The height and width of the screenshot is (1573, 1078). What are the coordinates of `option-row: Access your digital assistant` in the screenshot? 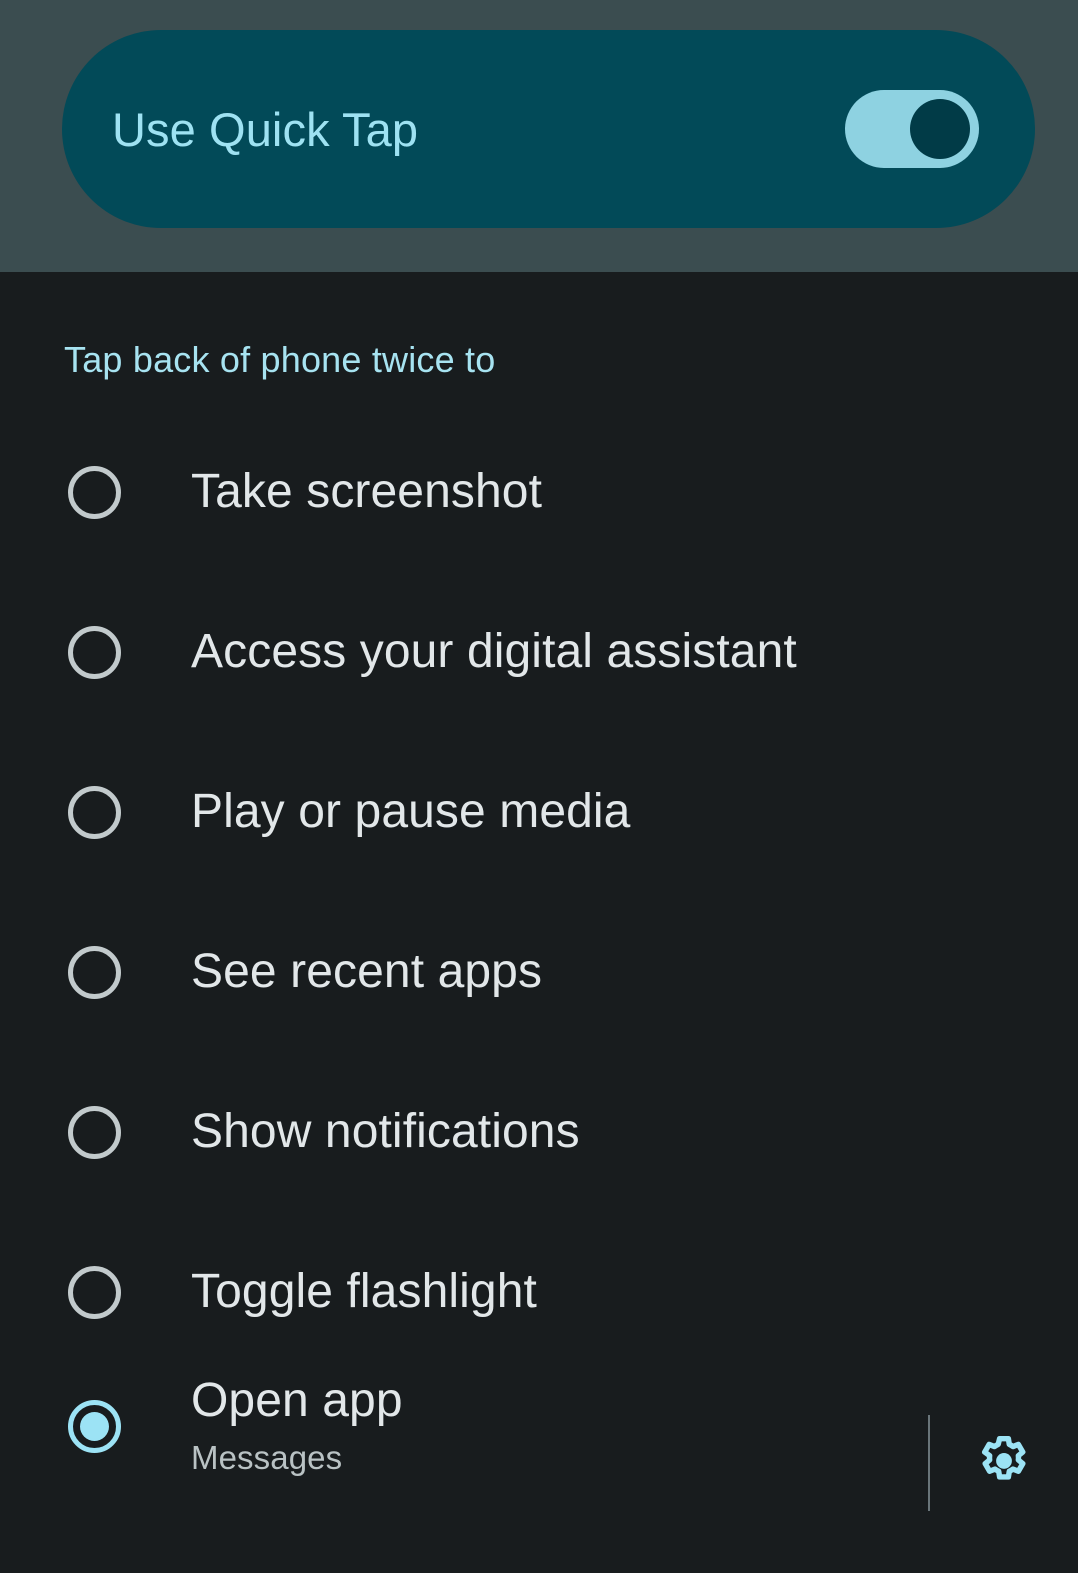 It's located at (539, 652).